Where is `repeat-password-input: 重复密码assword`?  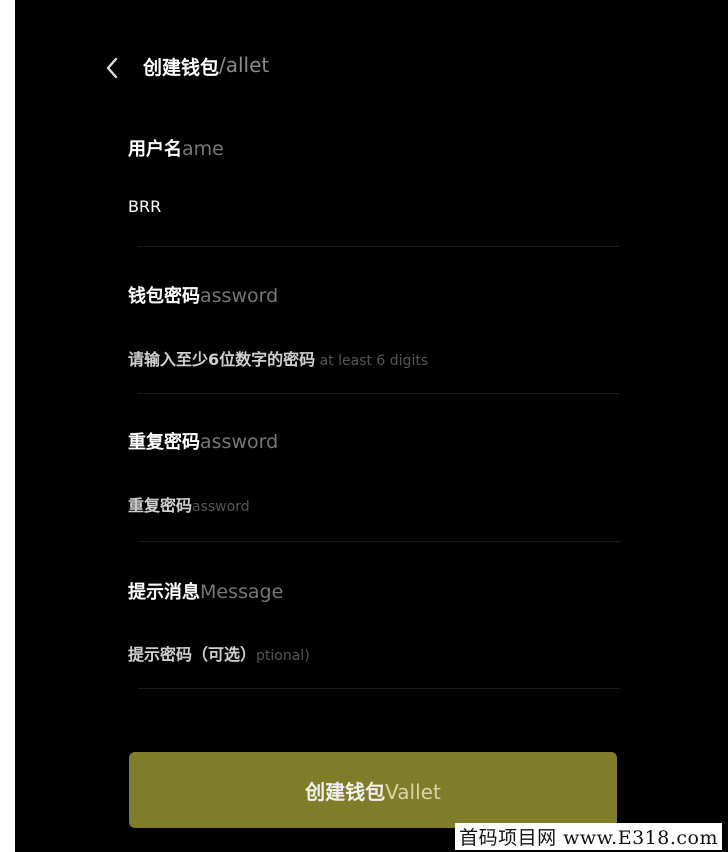 repeat-password-input: 重复密码assword is located at coordinates (189, 504).